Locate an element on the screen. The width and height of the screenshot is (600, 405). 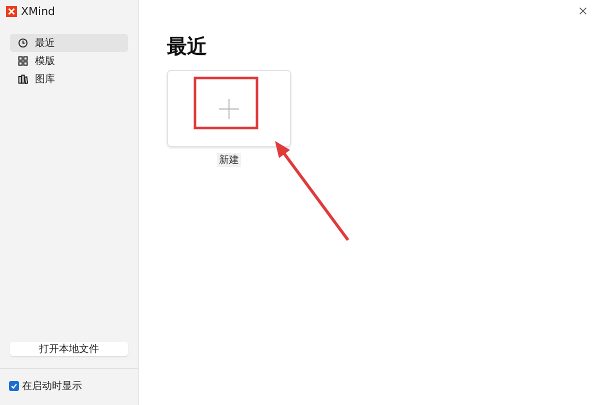
new-file-card is located at coordinates (229, 108).